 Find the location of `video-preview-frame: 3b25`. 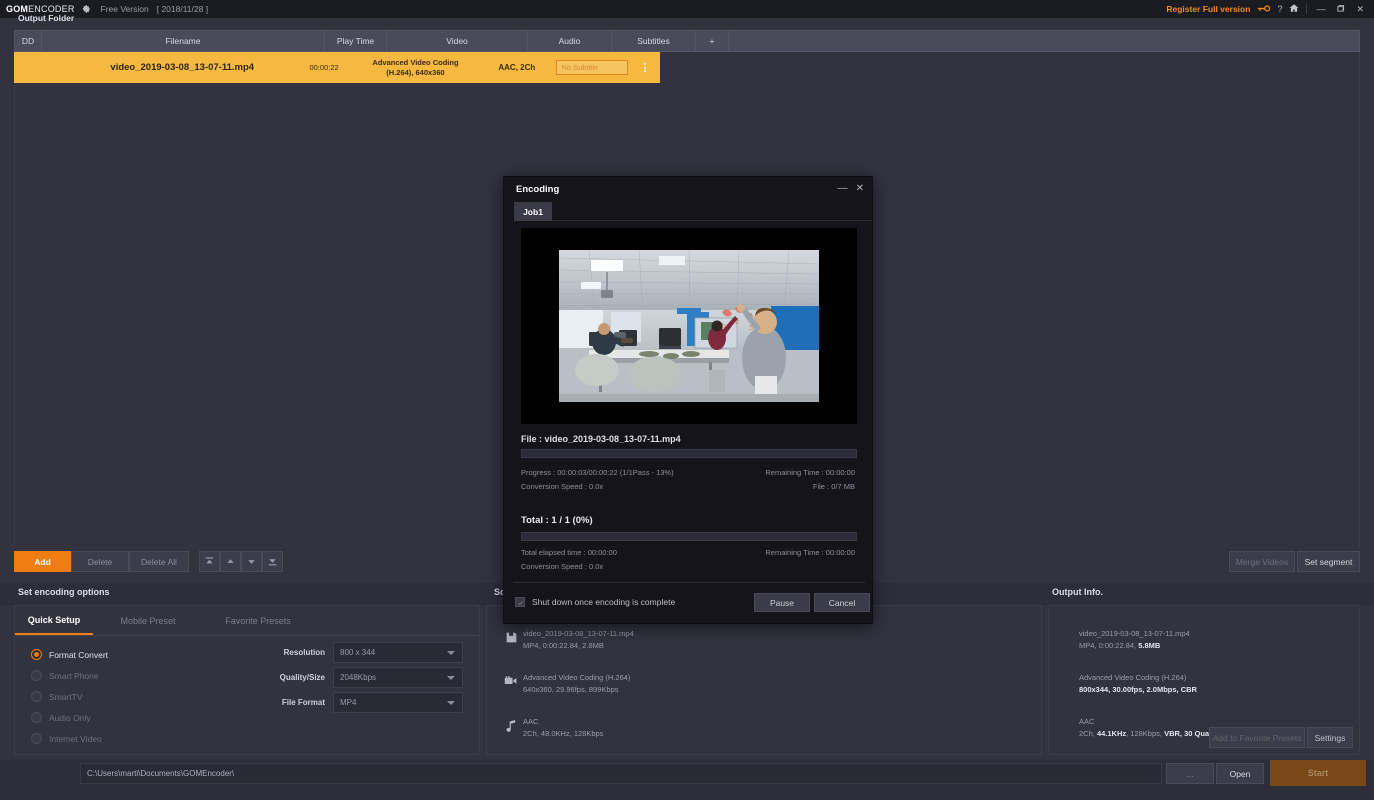

video-preview-frame: 3b25 is located at coordinates (689, 326).